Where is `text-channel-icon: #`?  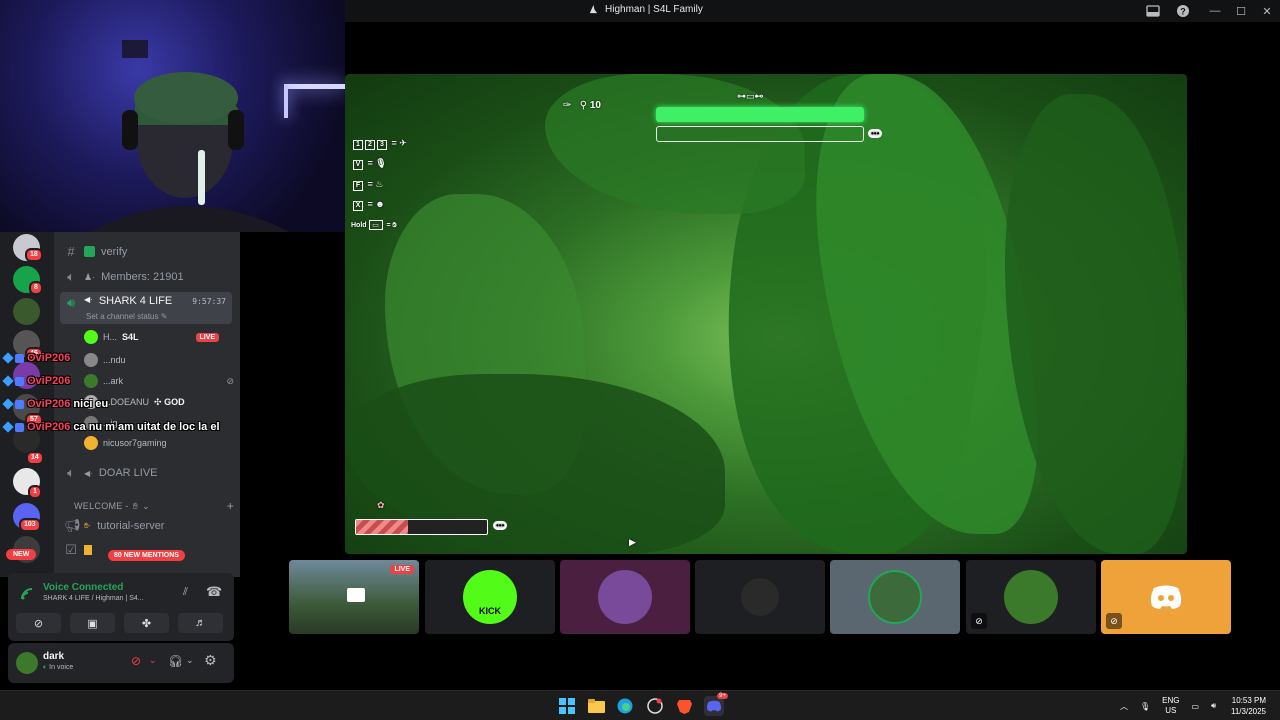 text-channel-icon: # is located at coordinates (71, 251).